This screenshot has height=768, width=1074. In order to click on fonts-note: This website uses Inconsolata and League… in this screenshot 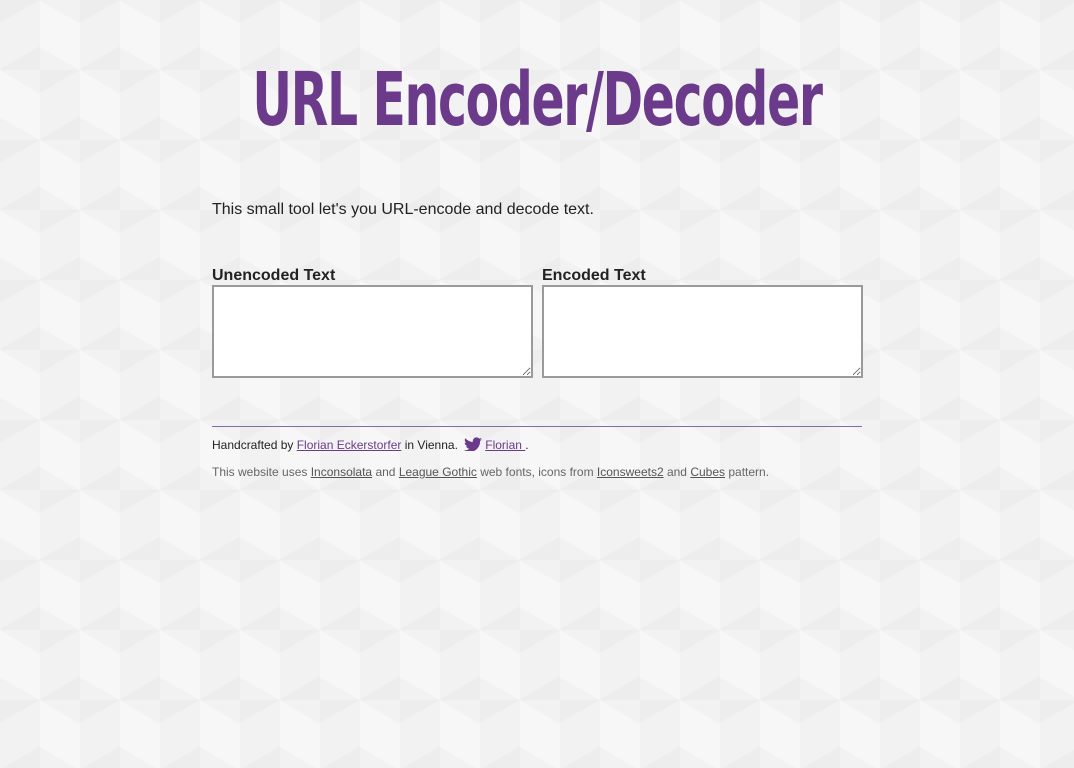, I will do `click(490, 472)`.